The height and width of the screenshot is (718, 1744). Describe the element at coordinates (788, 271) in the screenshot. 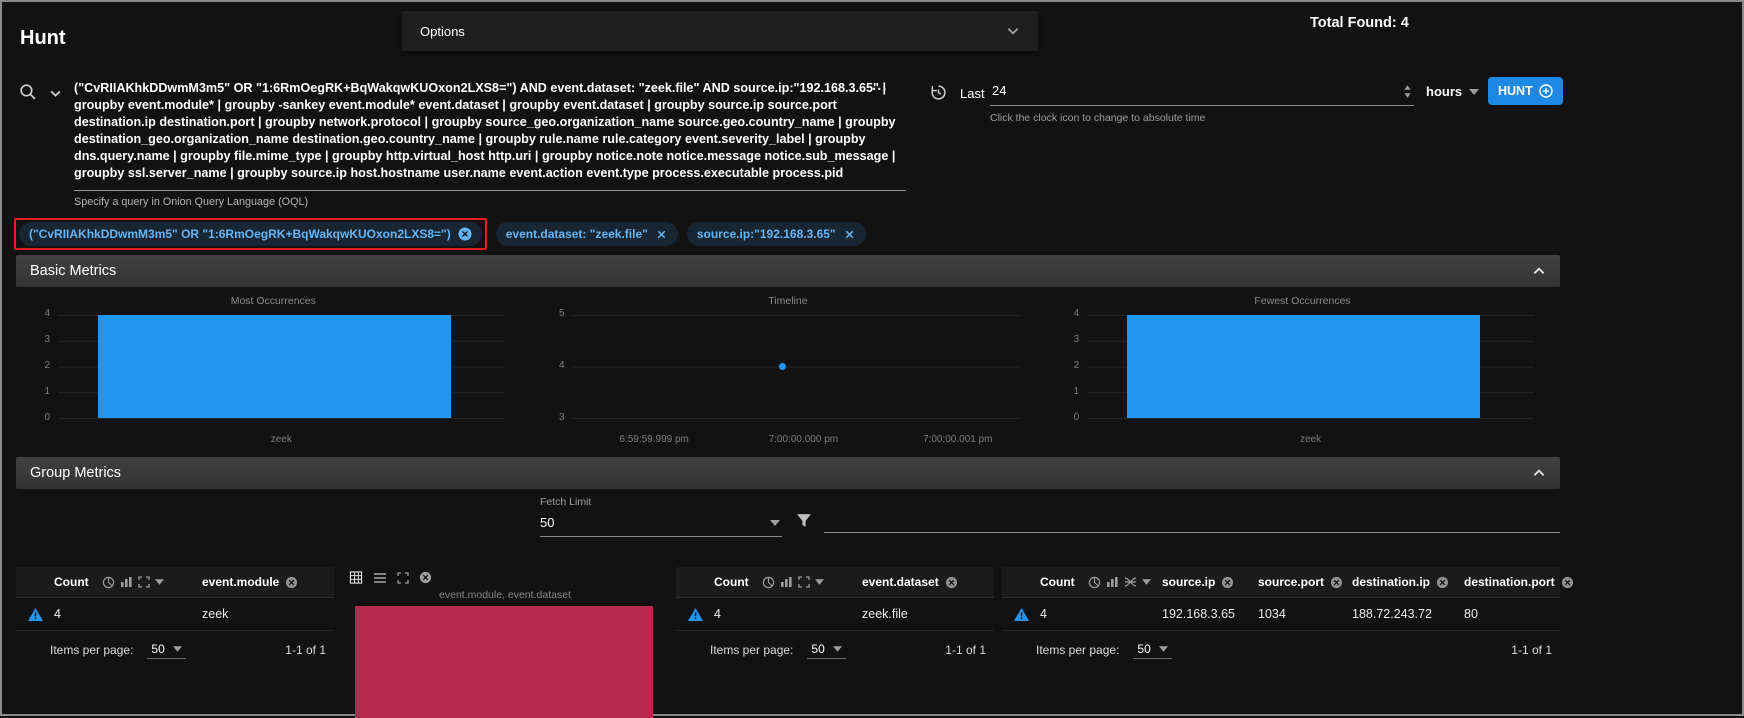

I see `basic-metrics-header: Basic Metrics` at that location.